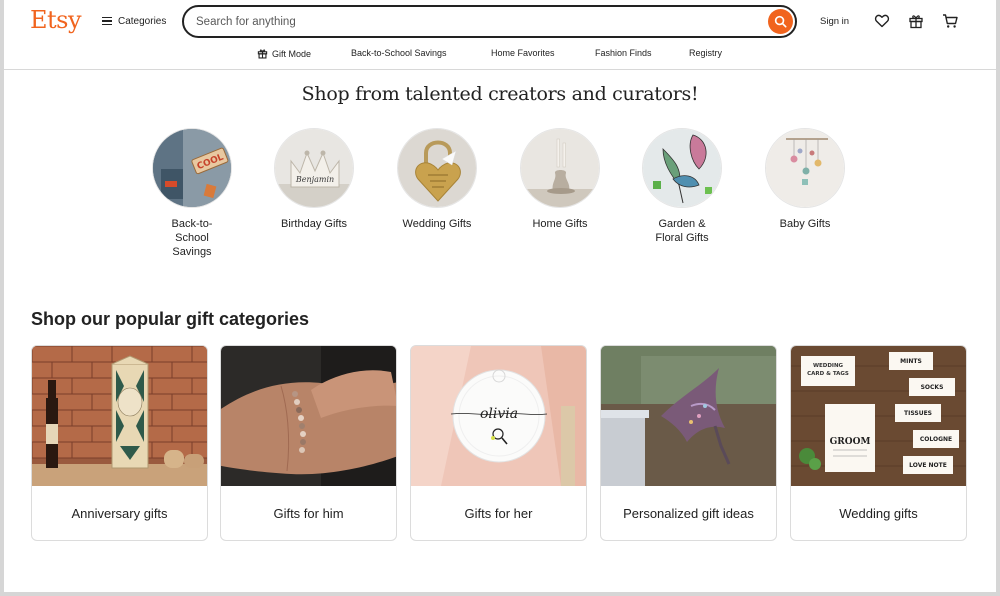  I want to click on curator-item-birthday: Benjamin Birthday Gifts, so click(314, 179).